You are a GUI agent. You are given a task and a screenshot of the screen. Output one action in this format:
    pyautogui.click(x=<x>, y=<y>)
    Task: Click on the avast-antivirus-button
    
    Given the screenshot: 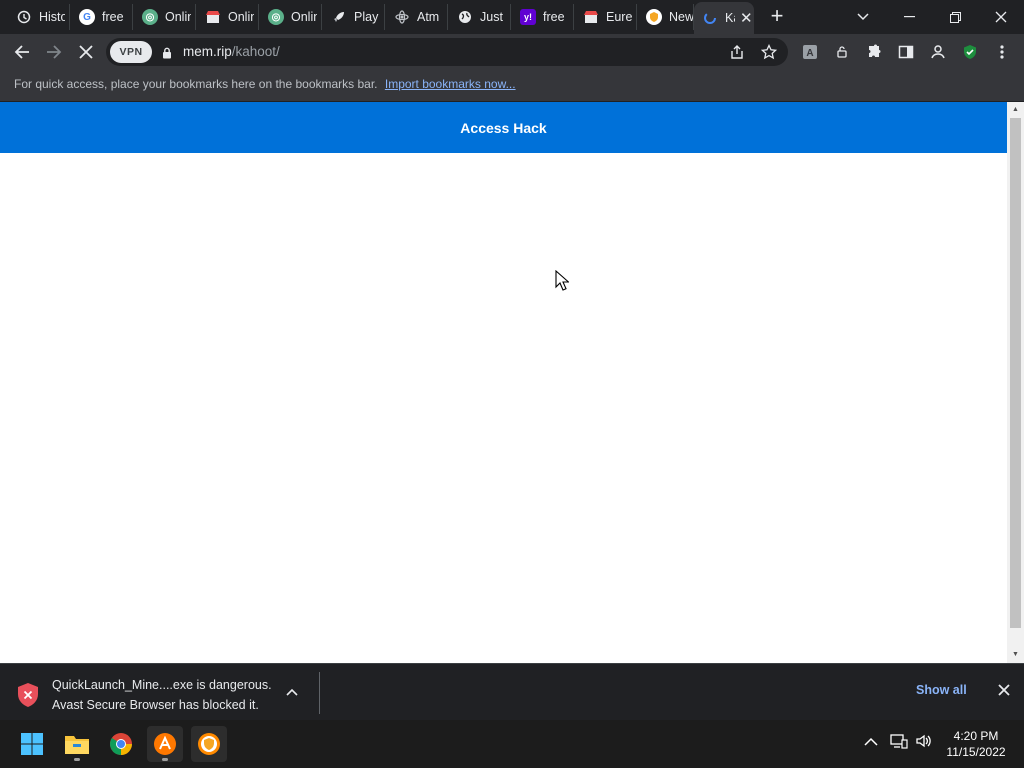 What is the action you would take?
    pyautogui.click(x=165, y=744)
    